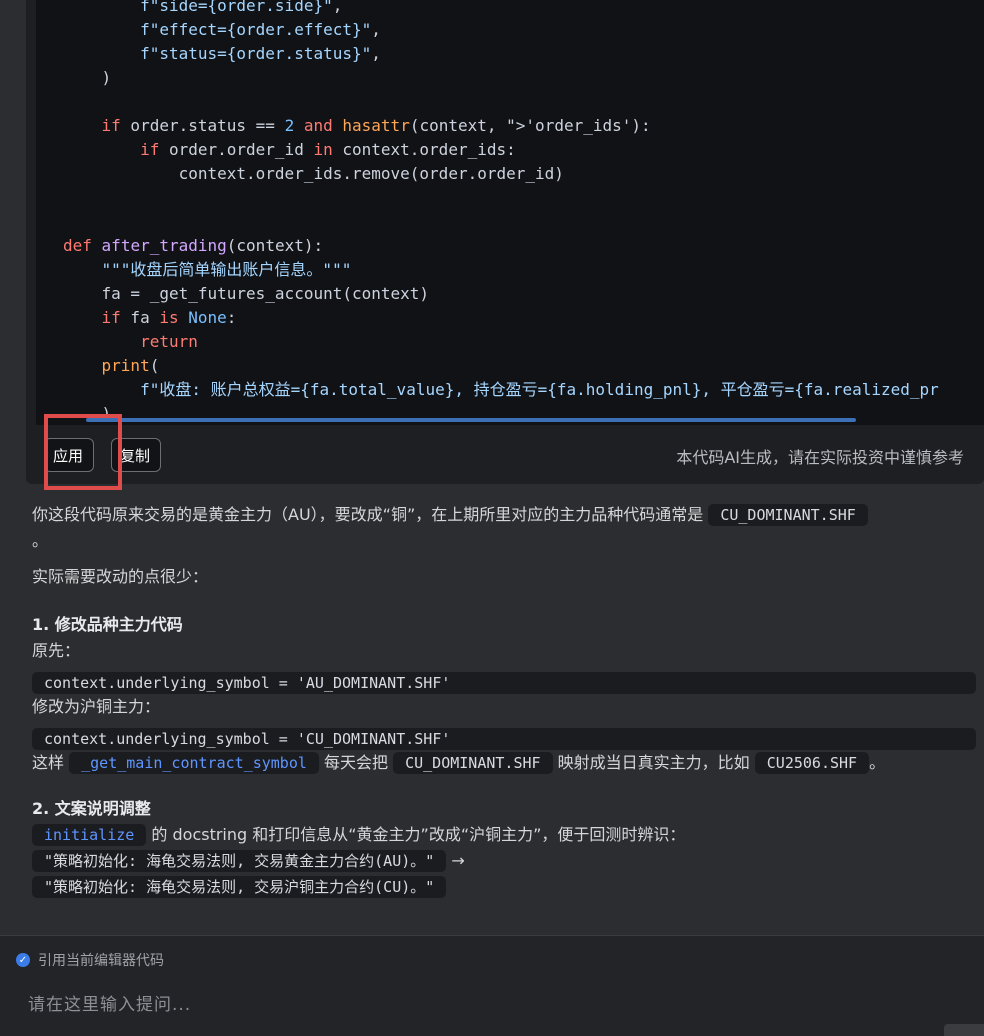  I want to click on step1-note-mid2: 映射成当日真实主力，比如, so click(653, 762).